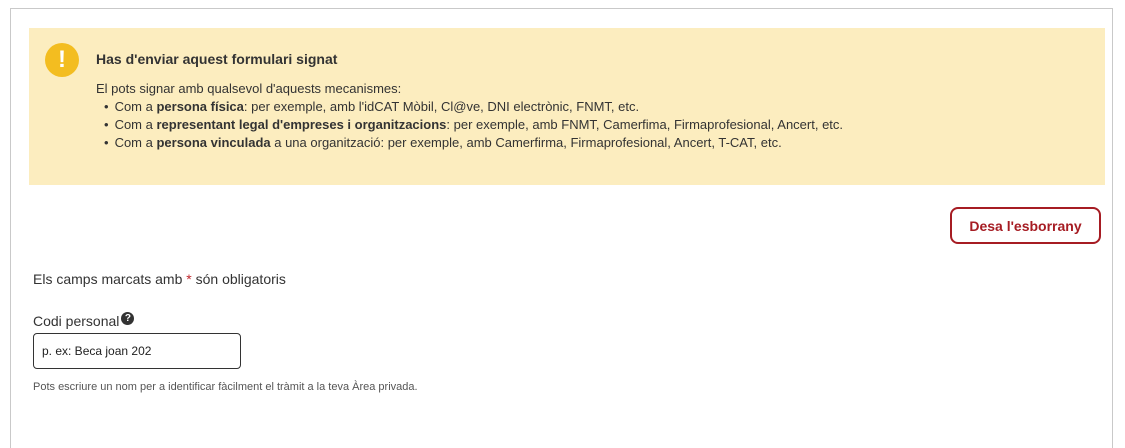  Describe the element at coordinates (159, 279) in the screenshot. I see `required-fields-note: Els camps marcats amb * són obligatoris` at that location.